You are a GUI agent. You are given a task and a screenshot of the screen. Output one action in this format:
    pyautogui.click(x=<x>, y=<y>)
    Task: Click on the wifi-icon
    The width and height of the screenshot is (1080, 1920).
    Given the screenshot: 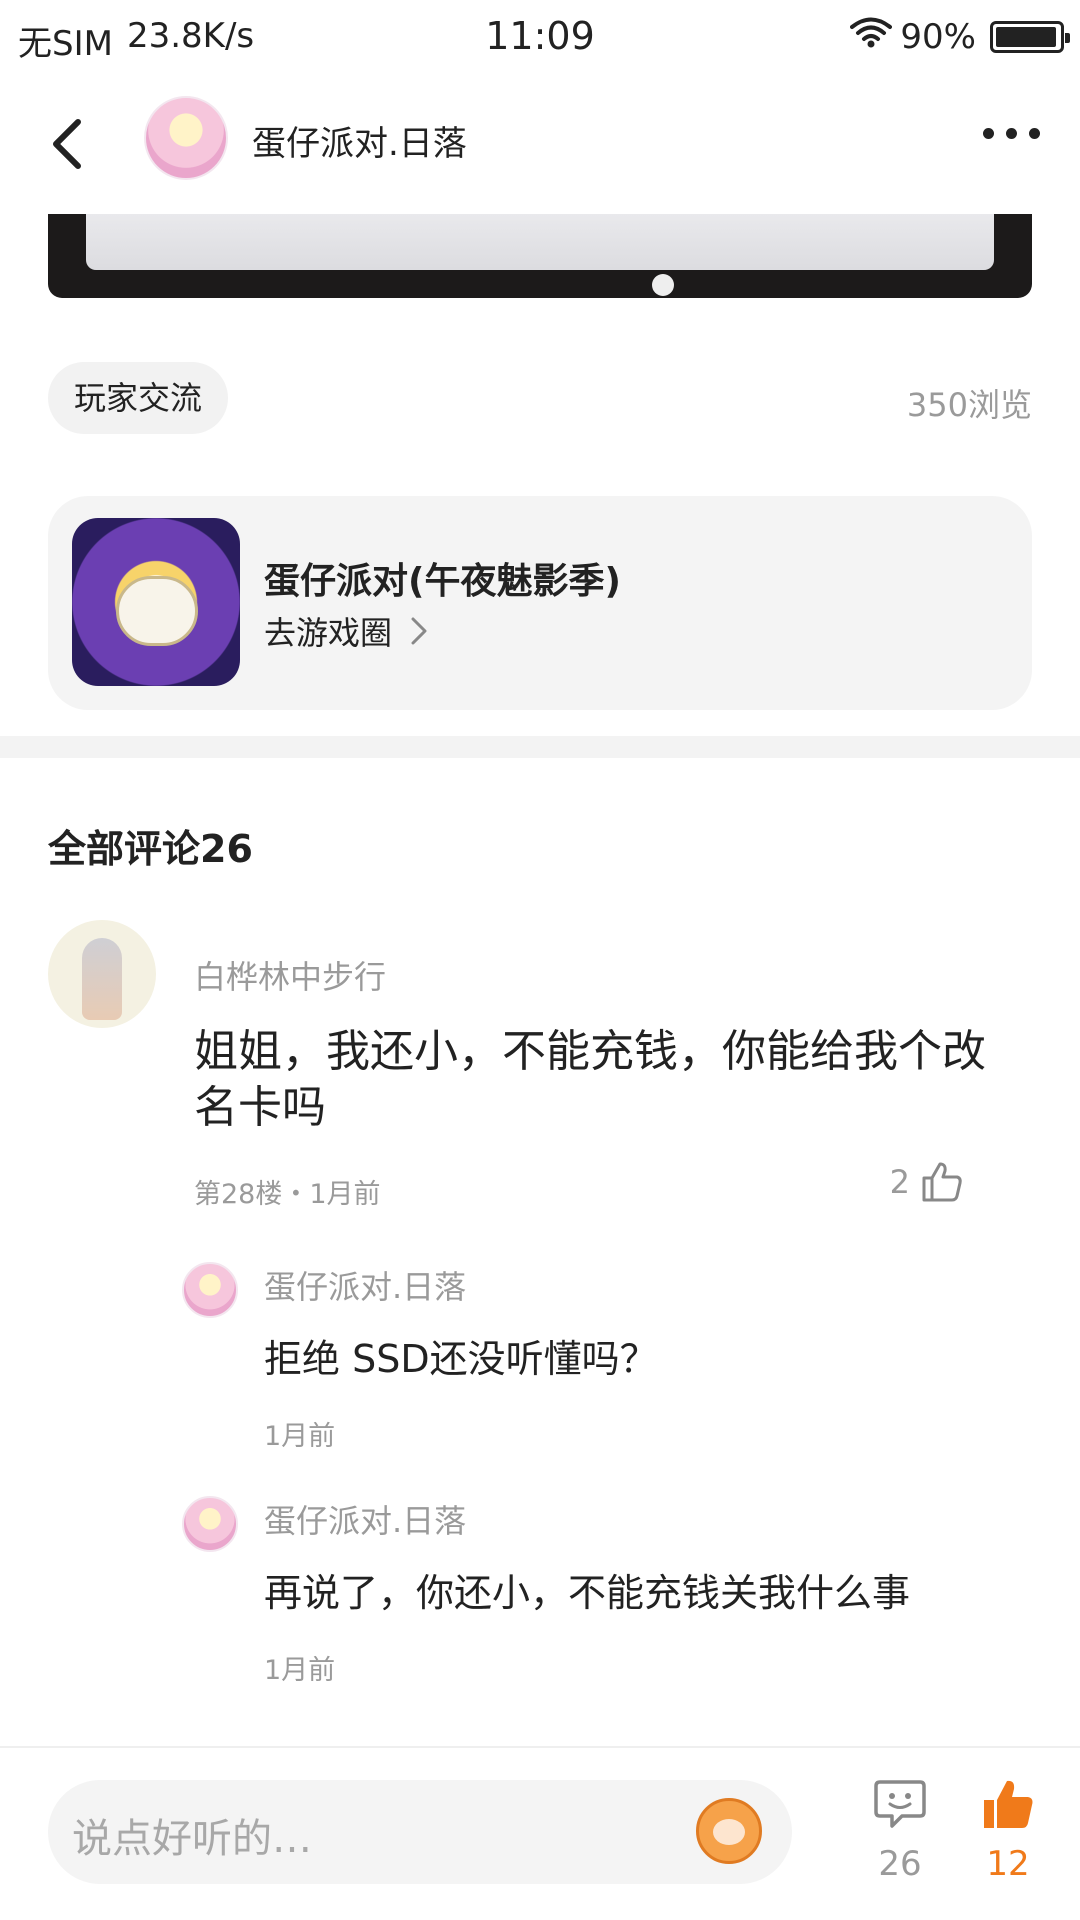 What is the action you would take?
    pyautogui.click(x=871, y=36)
    